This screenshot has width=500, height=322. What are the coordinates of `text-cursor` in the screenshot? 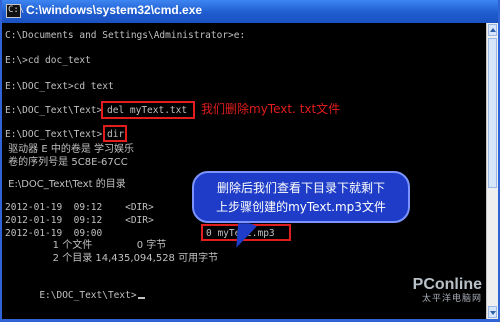 It's located at (141, 298).